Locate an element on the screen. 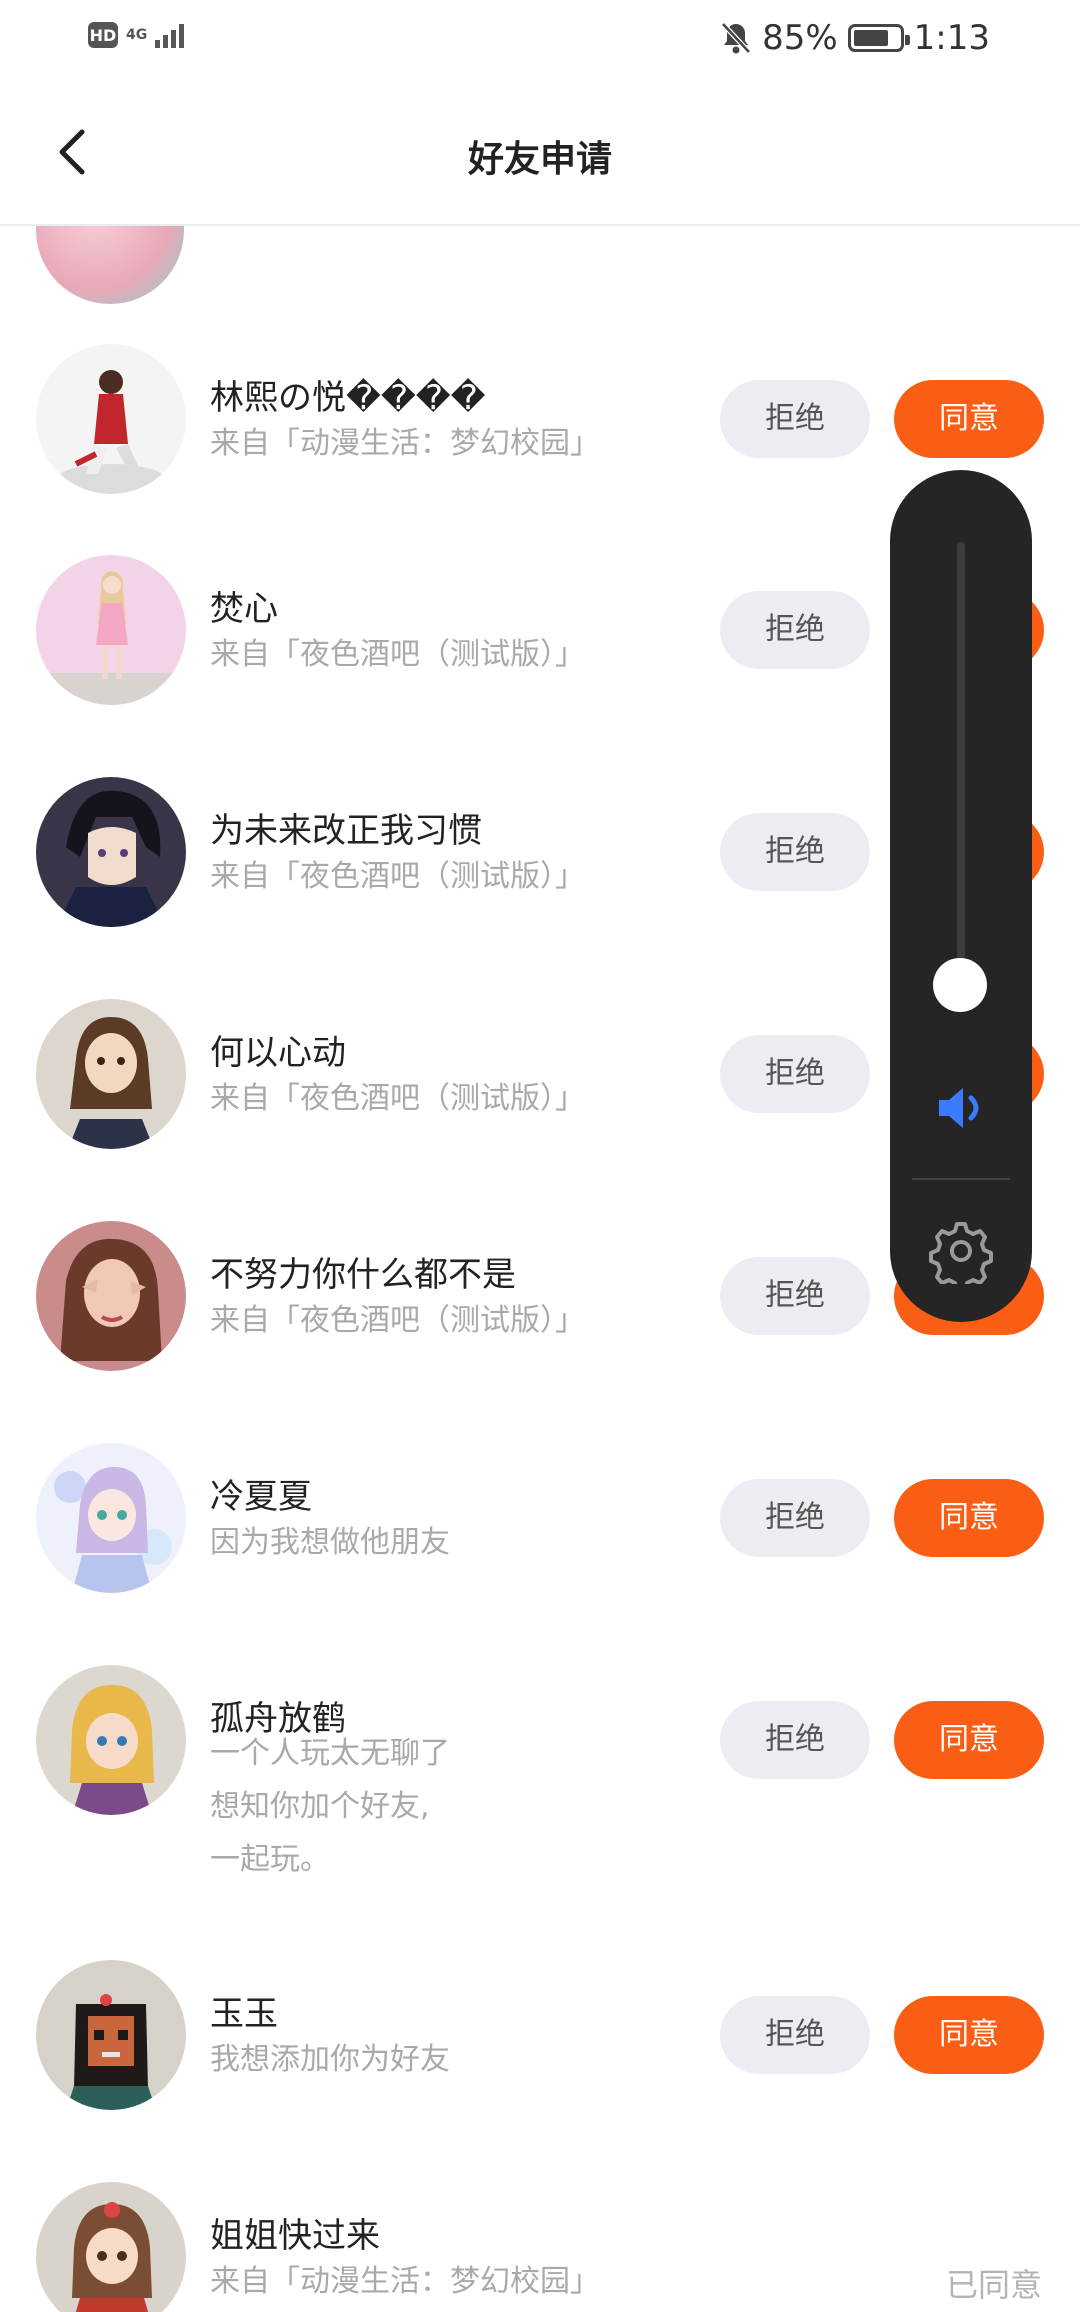  page-title: 好友申请 is located at coordinates (539, 159).